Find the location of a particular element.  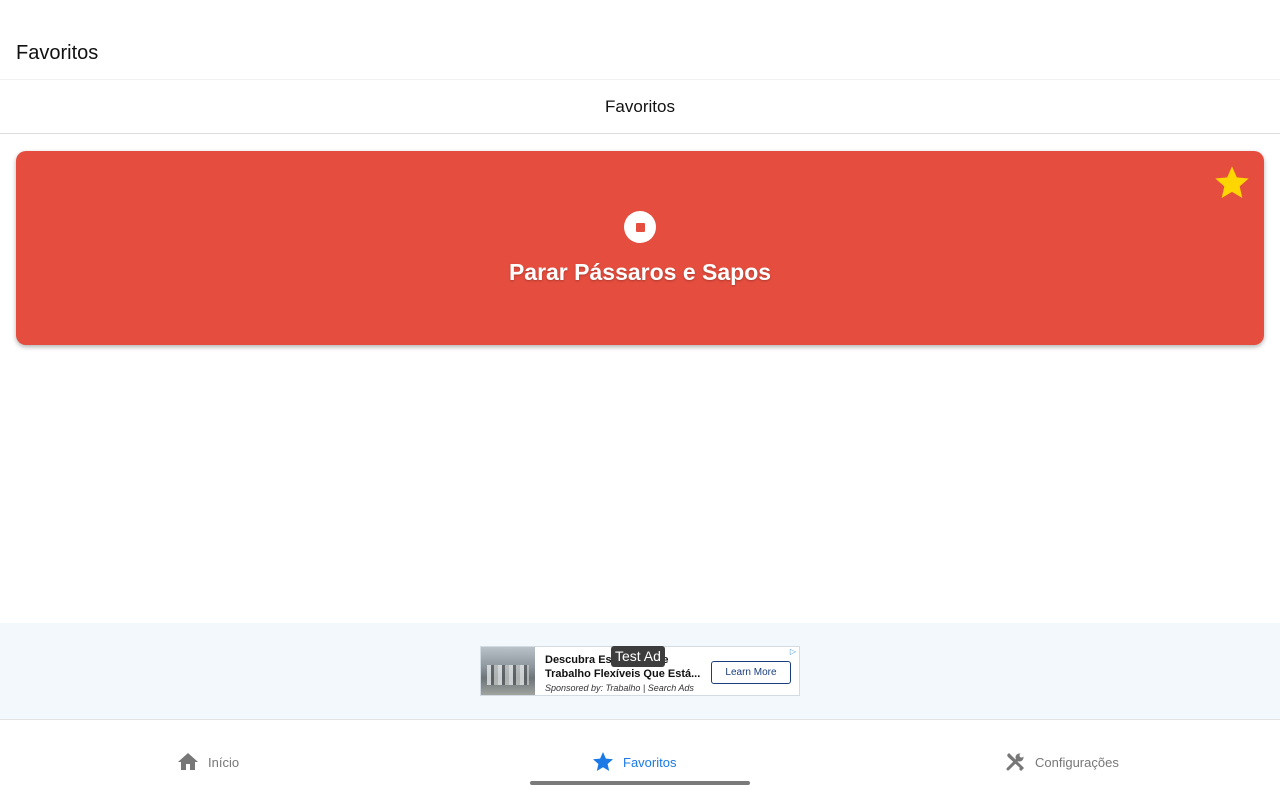

nav-item-configuracoes: Configurações is located at coordinates (1061, 762).